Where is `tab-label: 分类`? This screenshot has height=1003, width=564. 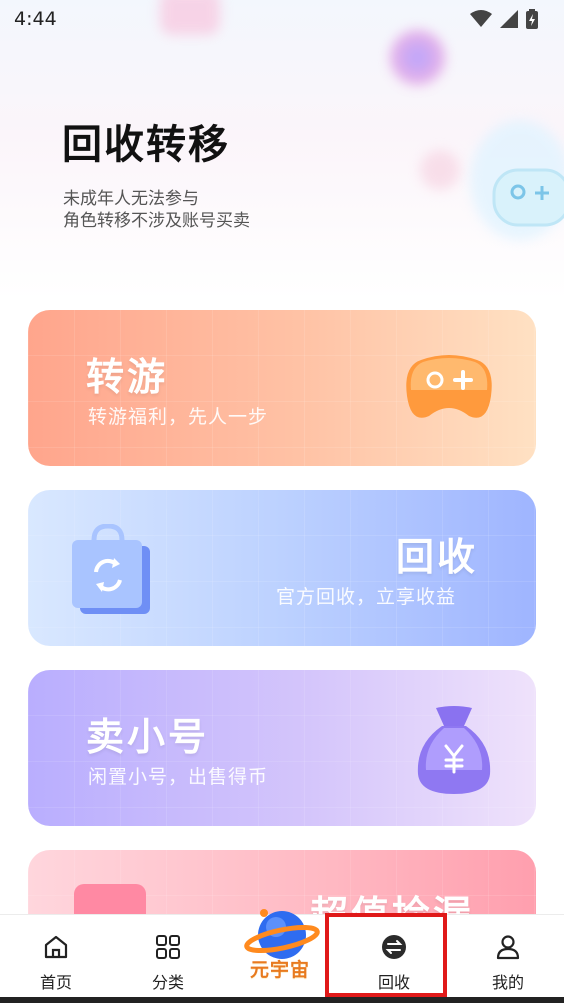 tab-label: 分类 is located at coordinates (167, 982).